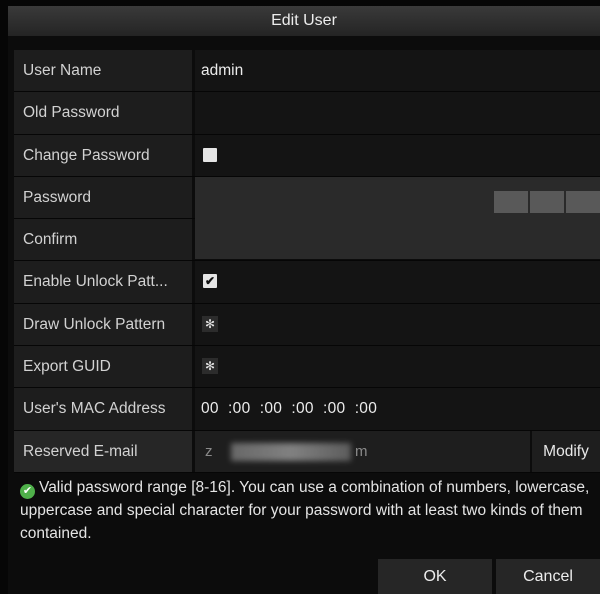 The image size is (600, 594). I want to click on password-label: Password, so click(103, 197).